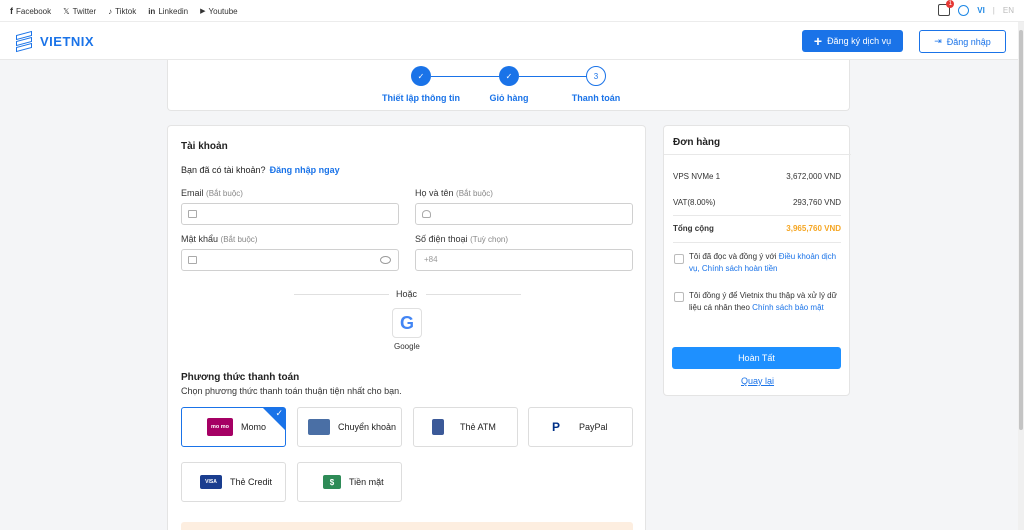 This screenshot has width=1024, height=530. I want to click on order-total-value: 3,965,760 VND, so click(813, 228).